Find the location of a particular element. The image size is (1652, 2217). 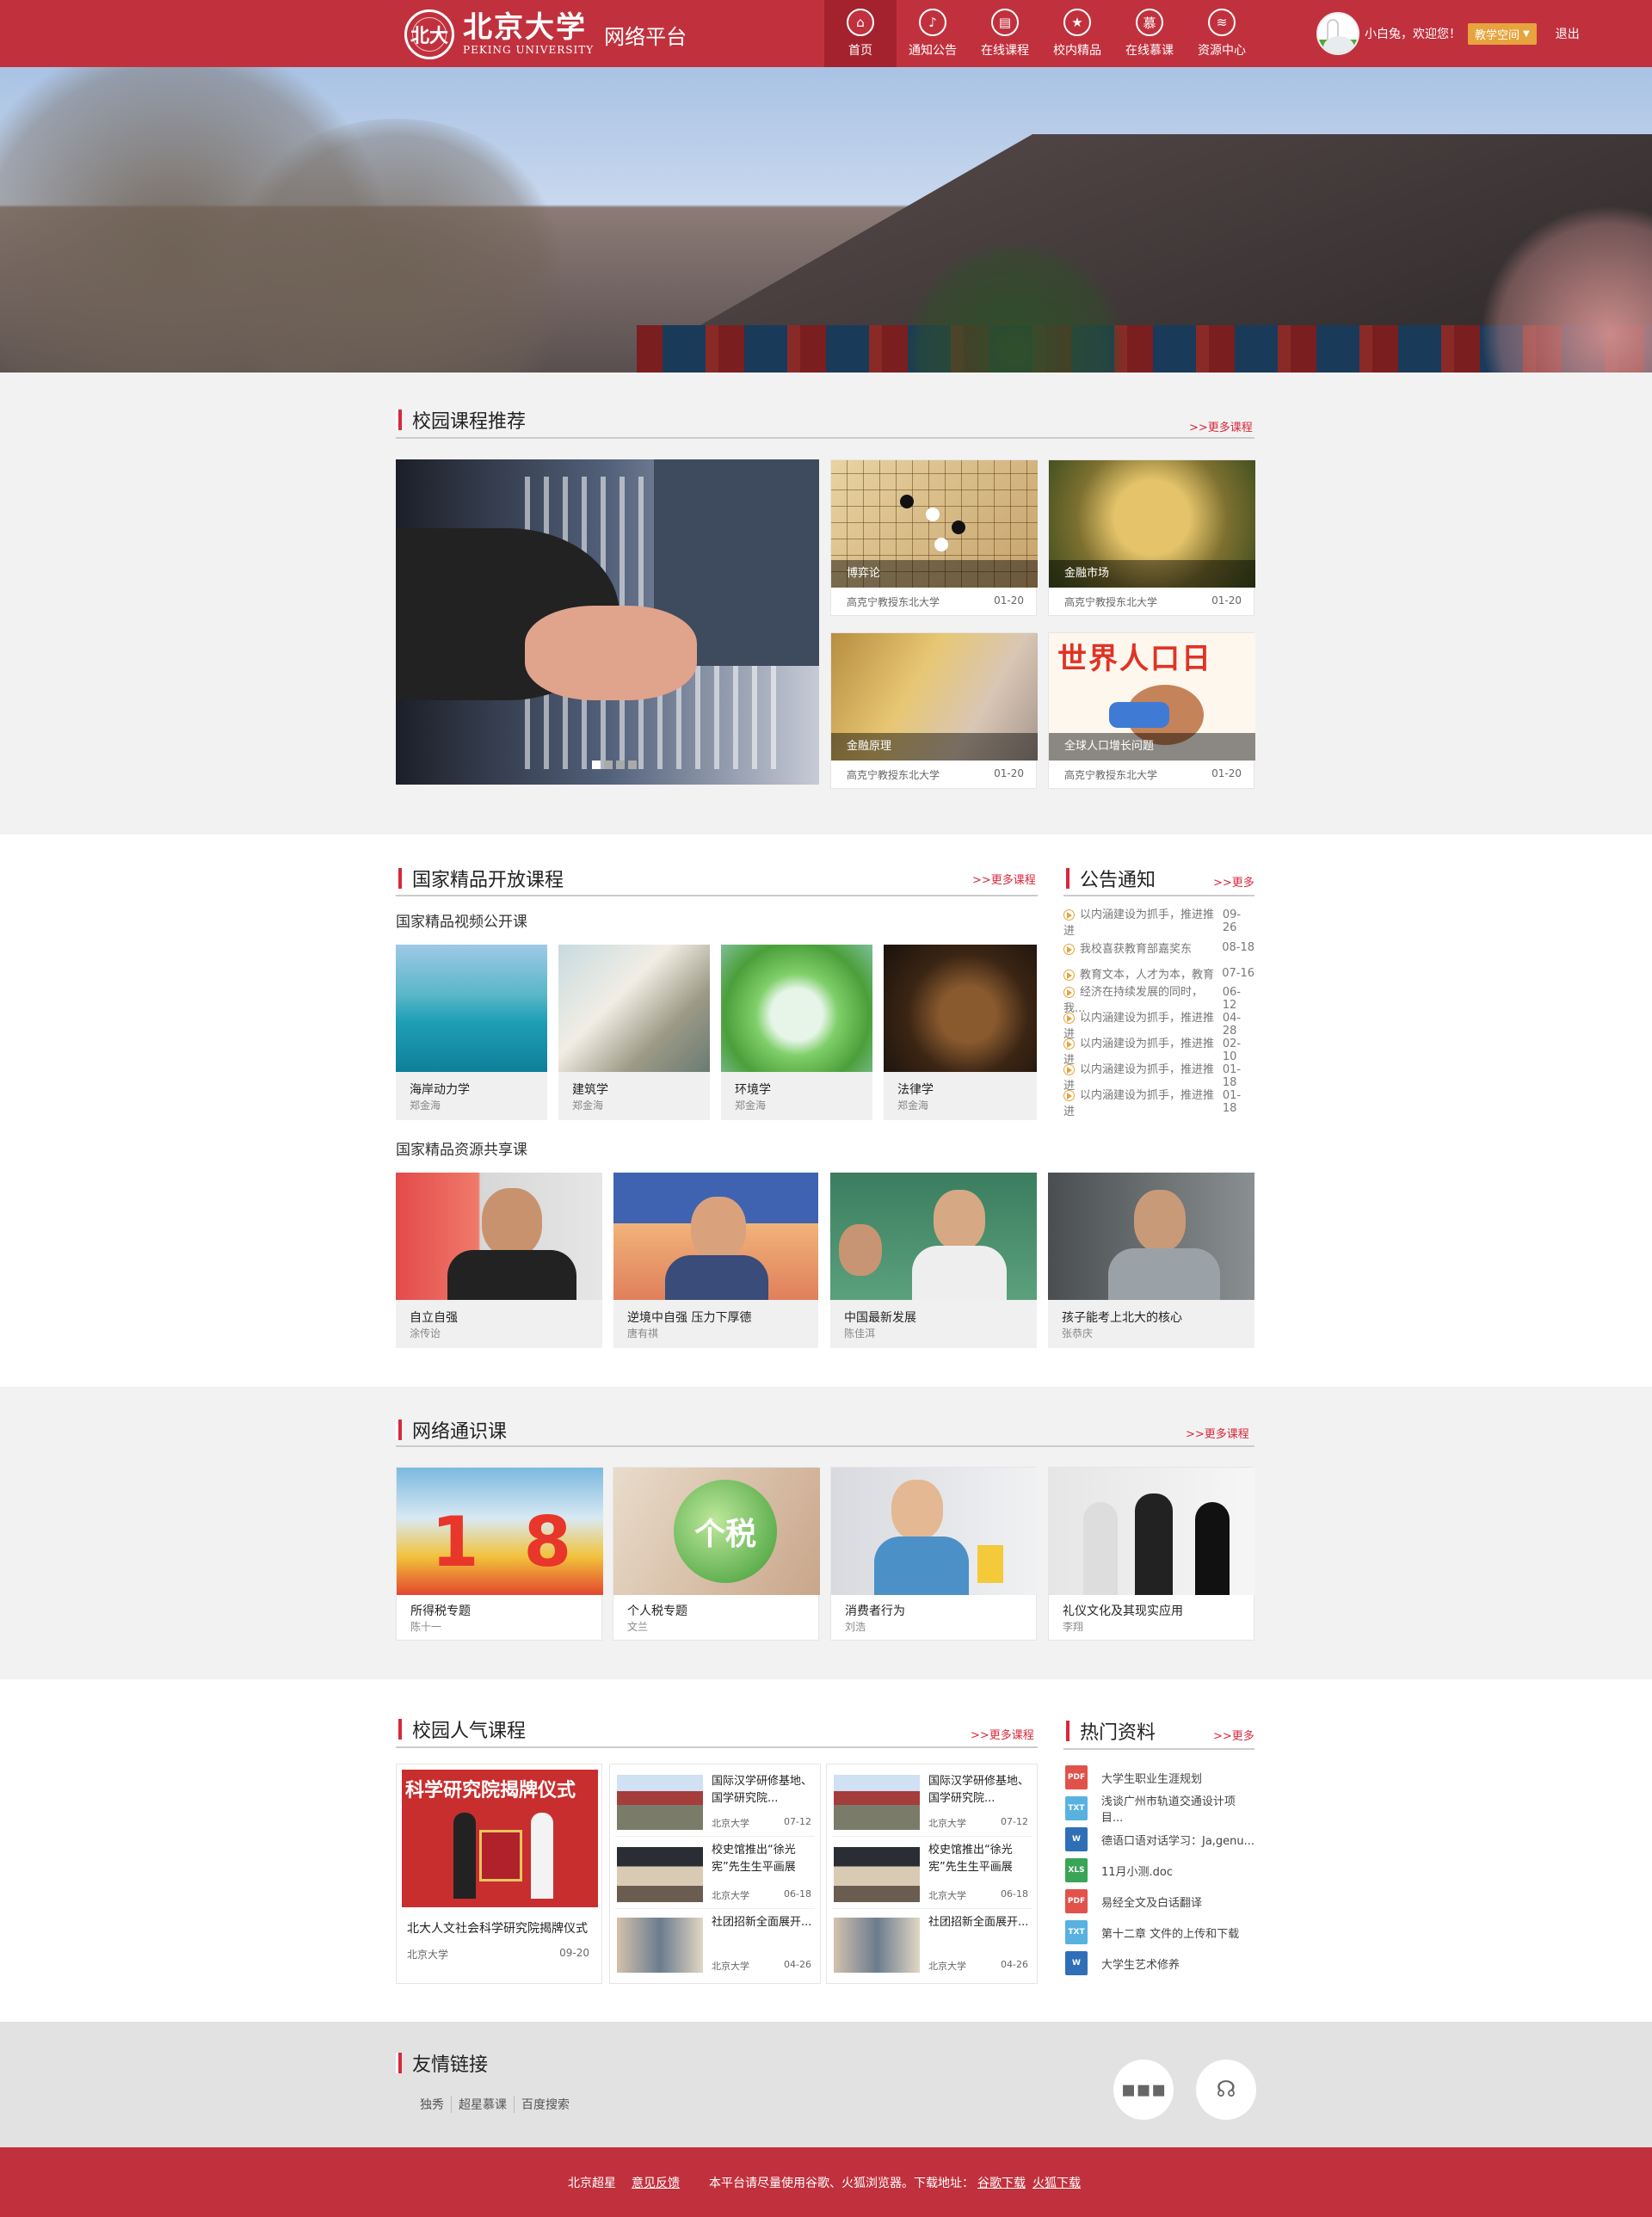

course-card: 世界人口日 全球人口增长问题 高克宁教授东北大学 01-20 is located at coordinates (1151, 710).